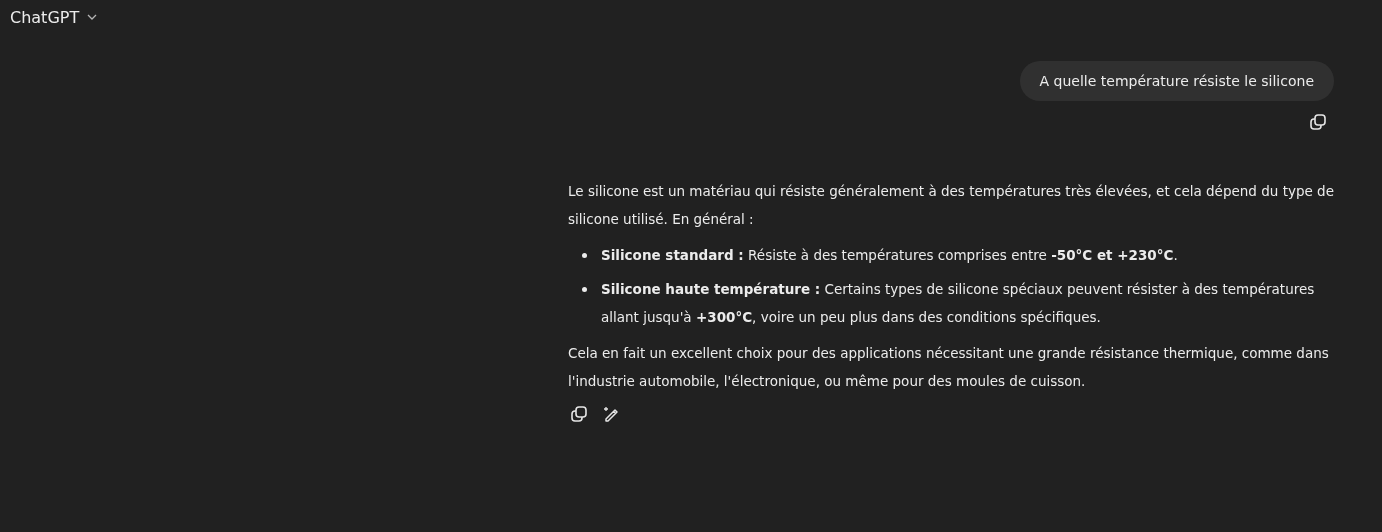 This screenshot has width=1382, height=532. I want to click on response-paragraph: Le silicone est un matériau qui résiste généralement à des températures très élevées, et cela dépend du type de silicone utilisé. En général :, so click(951, 205).